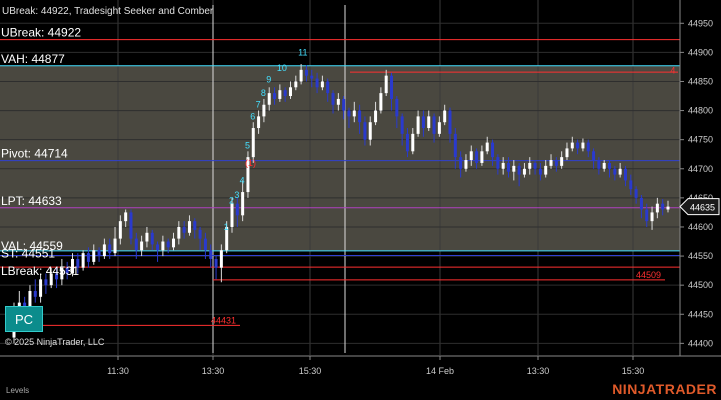  What do you see at coordinates (236, 195) in the screenshot?
I see `wave-count-label: 3` at bounding box center [236, 195].